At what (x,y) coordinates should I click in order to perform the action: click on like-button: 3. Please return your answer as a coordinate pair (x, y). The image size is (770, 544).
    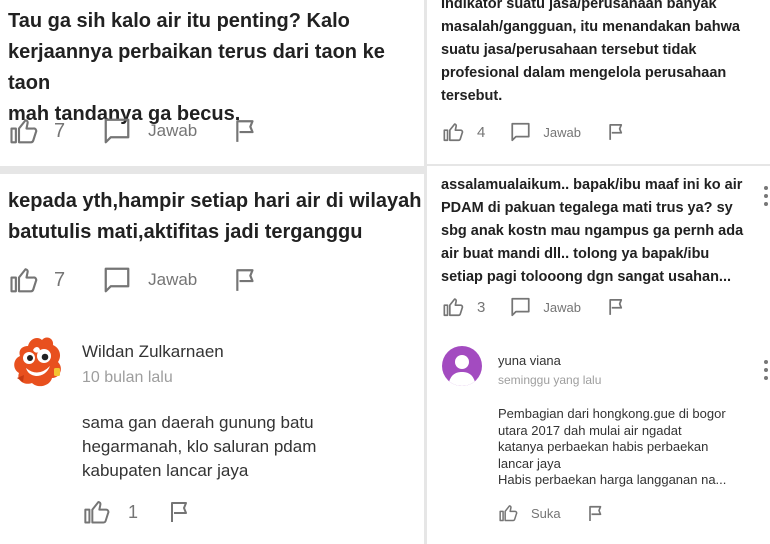
    Looking at the image, I should click on (463, 307).